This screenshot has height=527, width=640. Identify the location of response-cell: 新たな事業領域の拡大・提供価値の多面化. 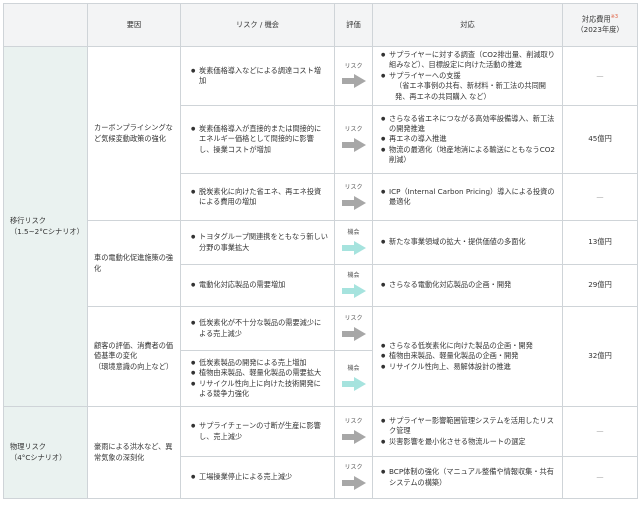
(467, 243).